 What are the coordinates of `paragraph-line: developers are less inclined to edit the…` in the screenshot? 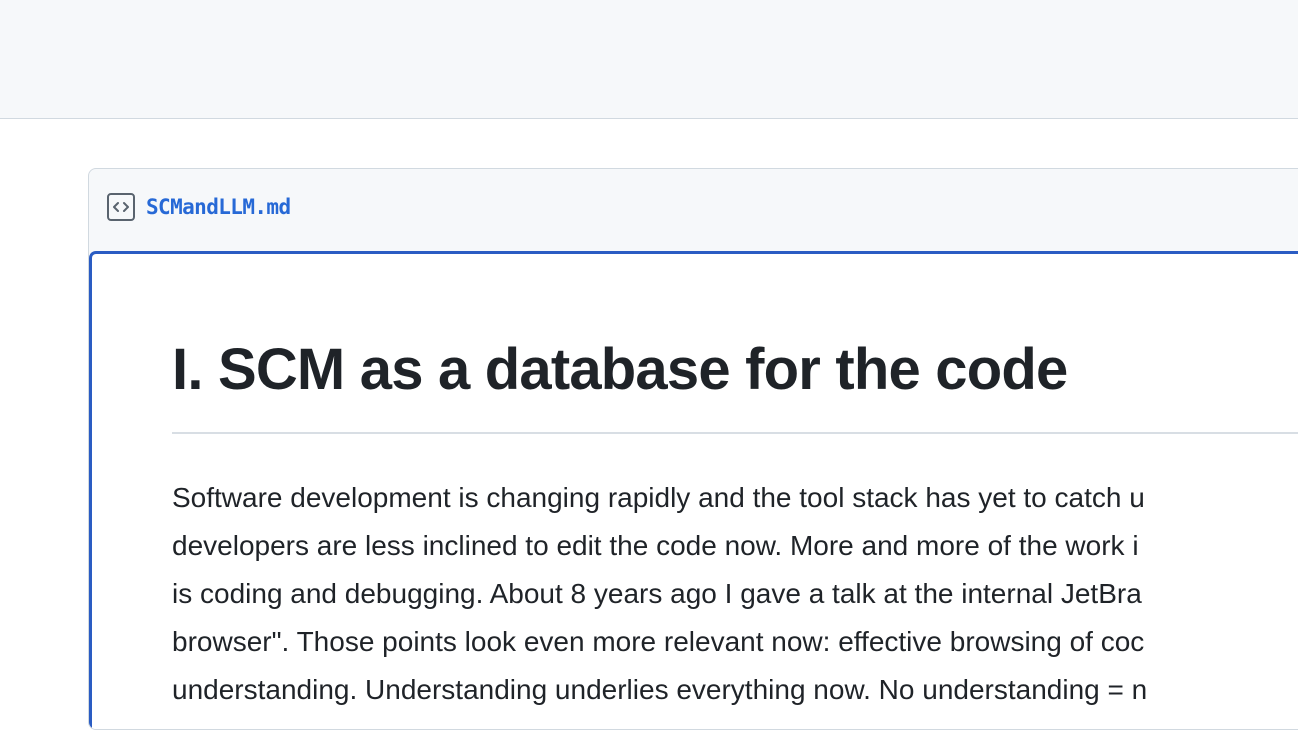 It's located at (655, 545).